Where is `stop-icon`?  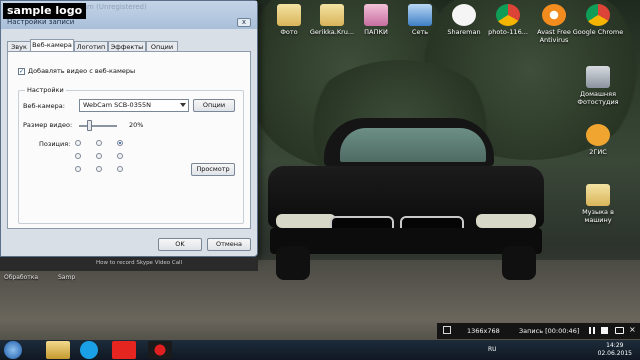 stop-icon is located at coordinates (604, 330).